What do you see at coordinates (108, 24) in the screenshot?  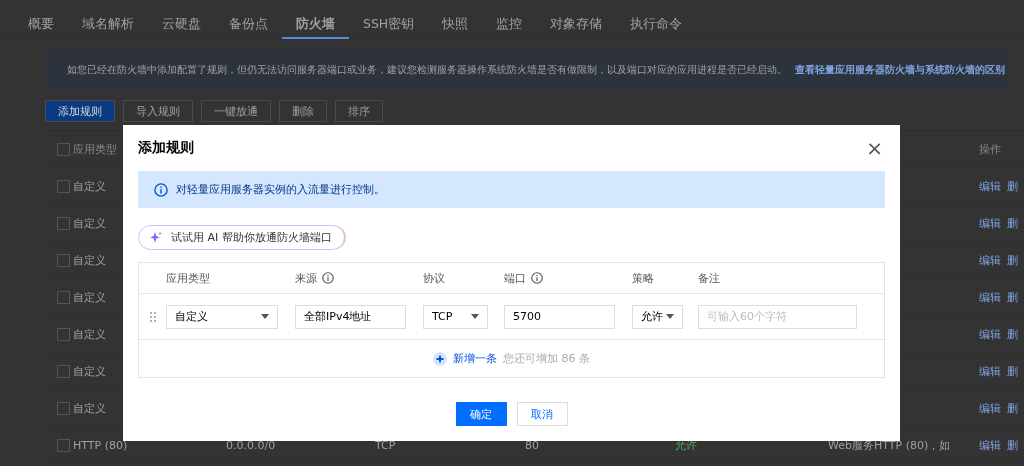 I see `nav-tab: 域名解析` at bounding box center [108, 24].